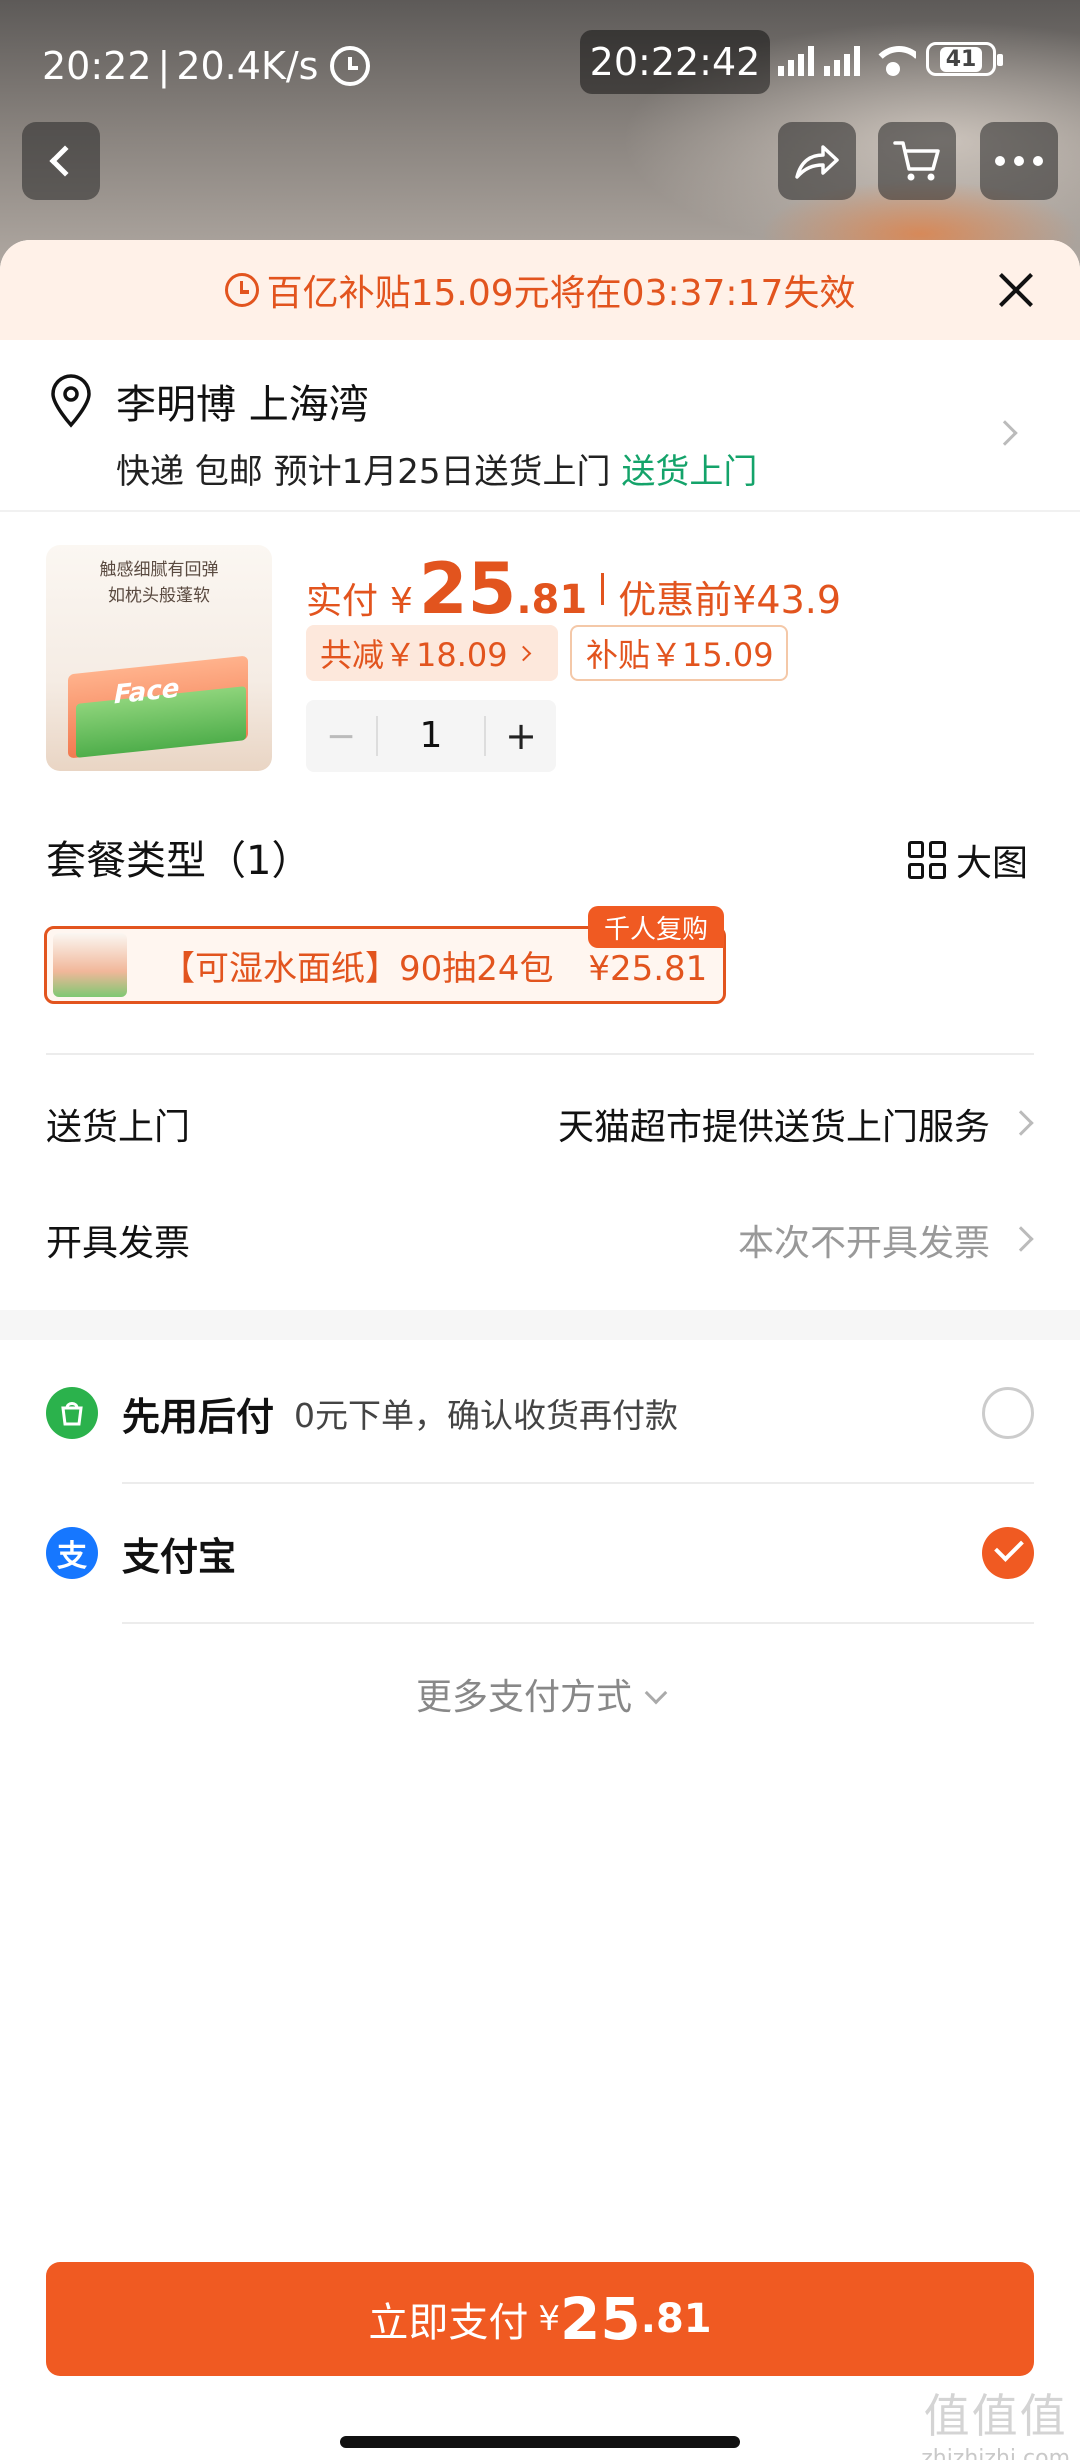  I want to click on alipay-radio-checked, so click(1008, 1553).